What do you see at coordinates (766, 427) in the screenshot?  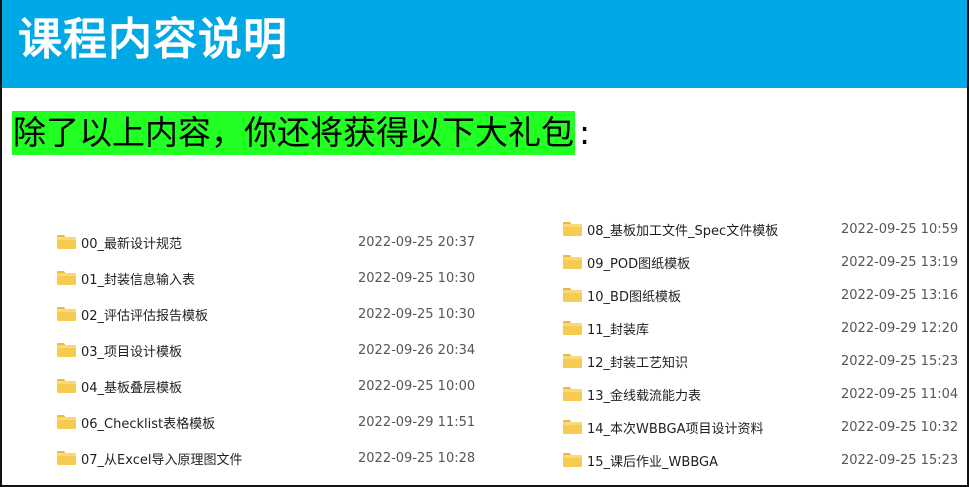 I see `folder-item: 14_本次WBBGA项目设计资料 2022-09-25 10:32` at bounding box center [766, 427].